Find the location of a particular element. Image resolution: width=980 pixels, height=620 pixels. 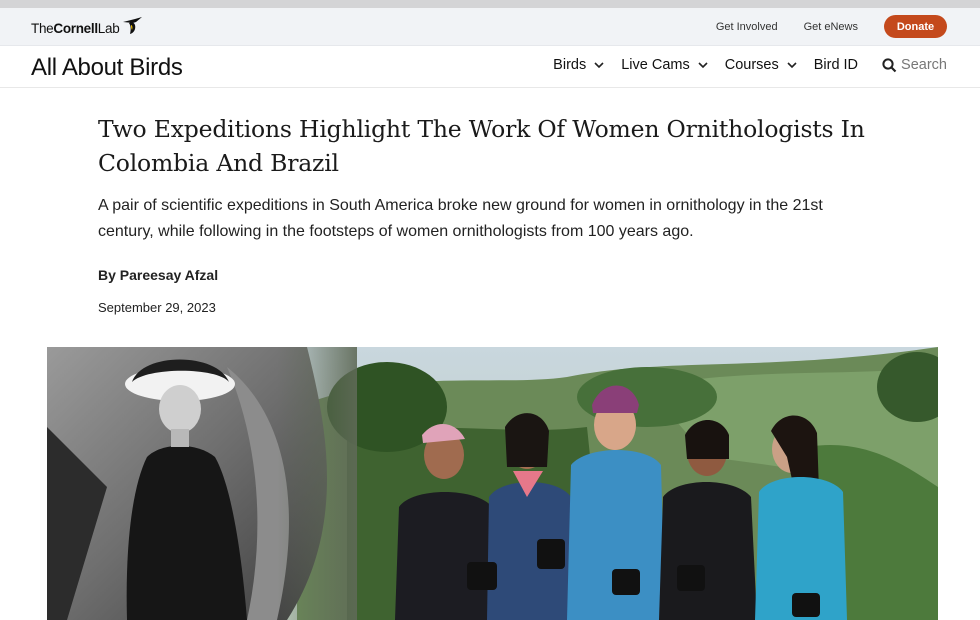

nav-item-label: Live Cams is located at coordinates (655, 65).